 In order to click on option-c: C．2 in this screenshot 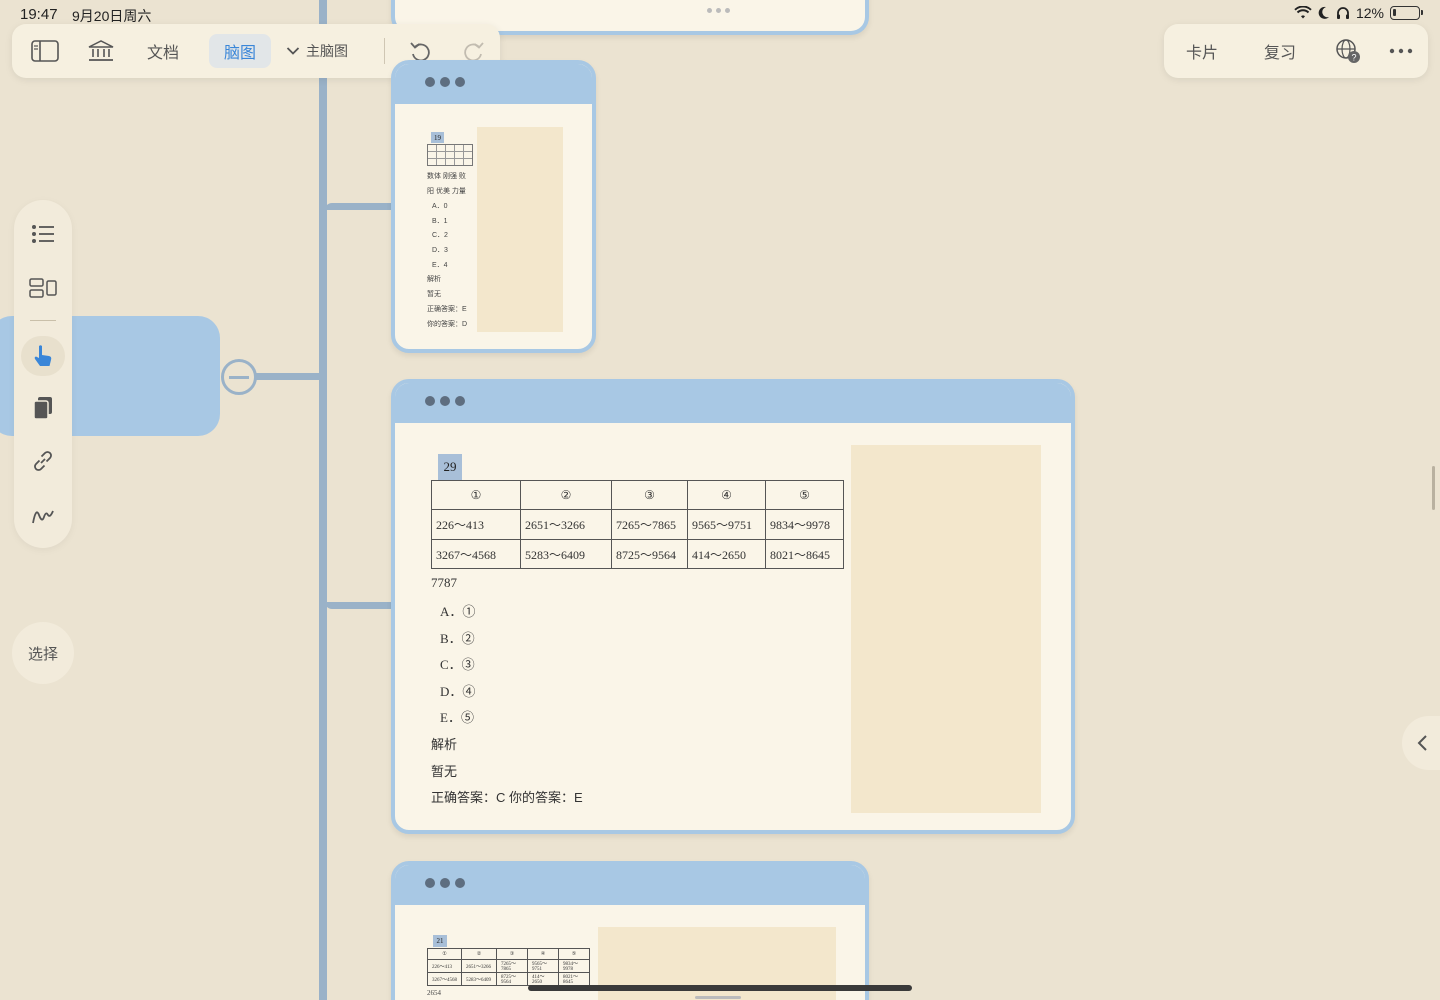, I will do `click(440, 235)`.